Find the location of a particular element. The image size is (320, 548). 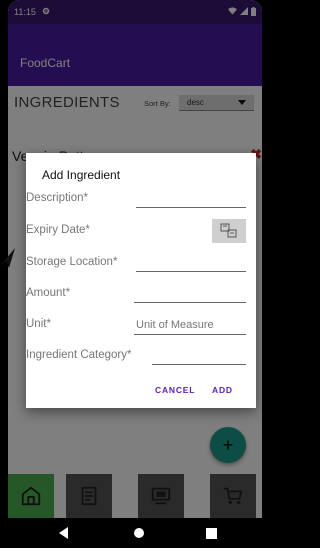

recents-icon is located at coordinates (211, 535).